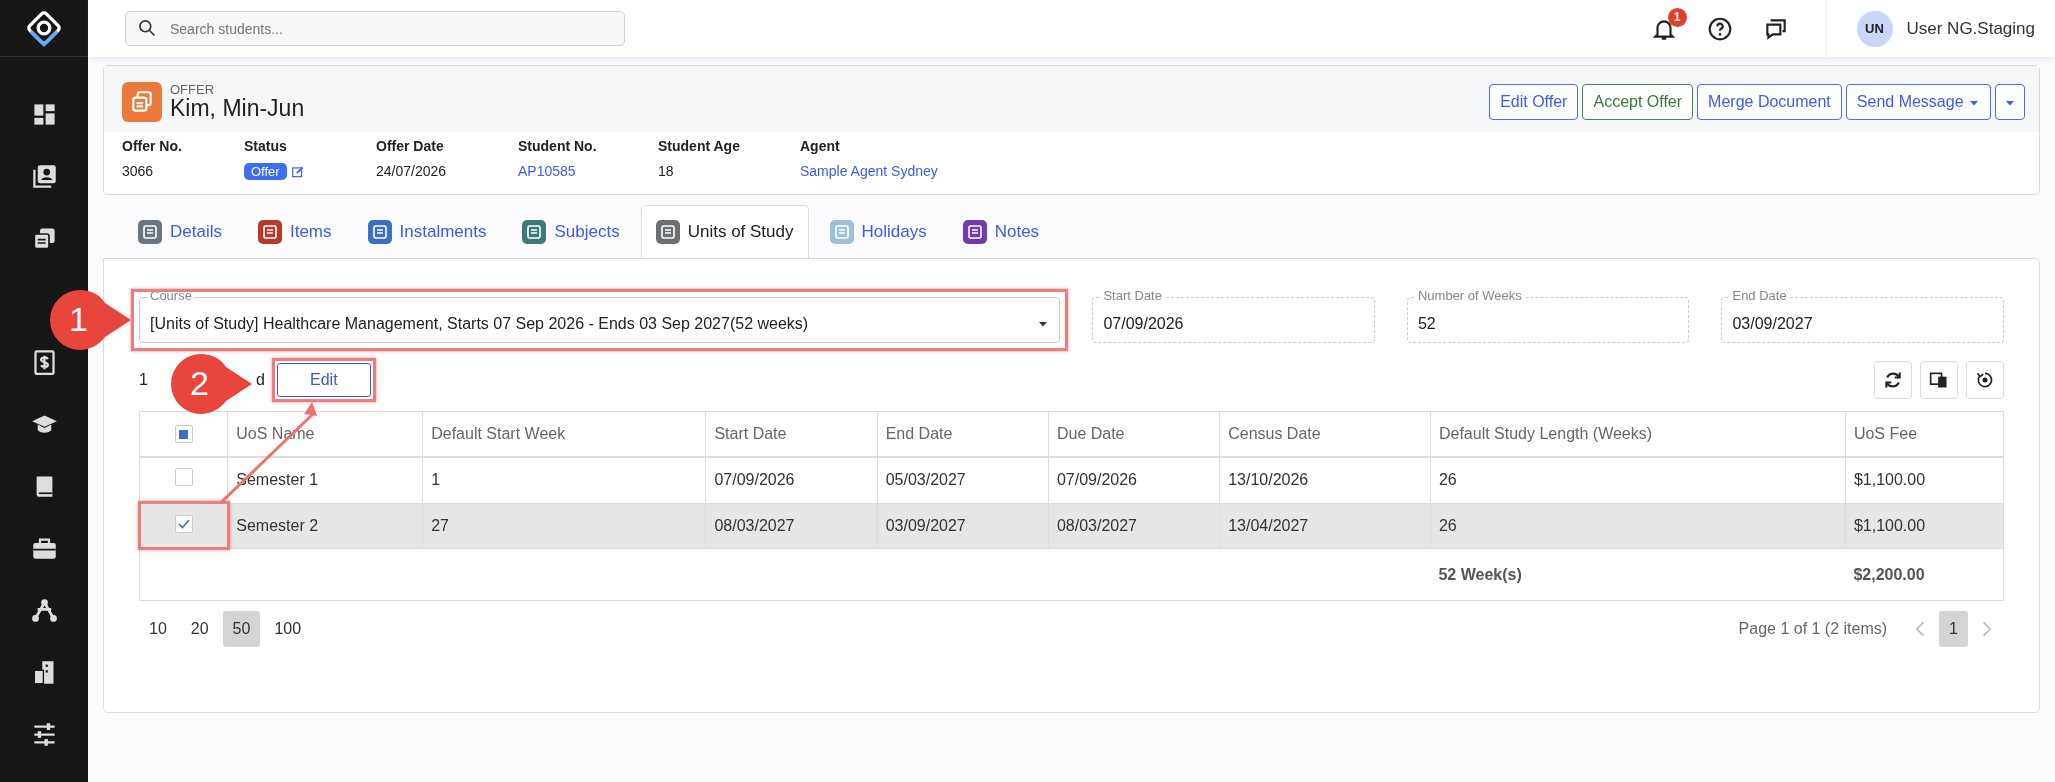  What do you see at coordinates (1813, 628) in the screenshot?
I see `page-info: Page 1 of 1 (2 items)` at bounding box center [1813, 628].